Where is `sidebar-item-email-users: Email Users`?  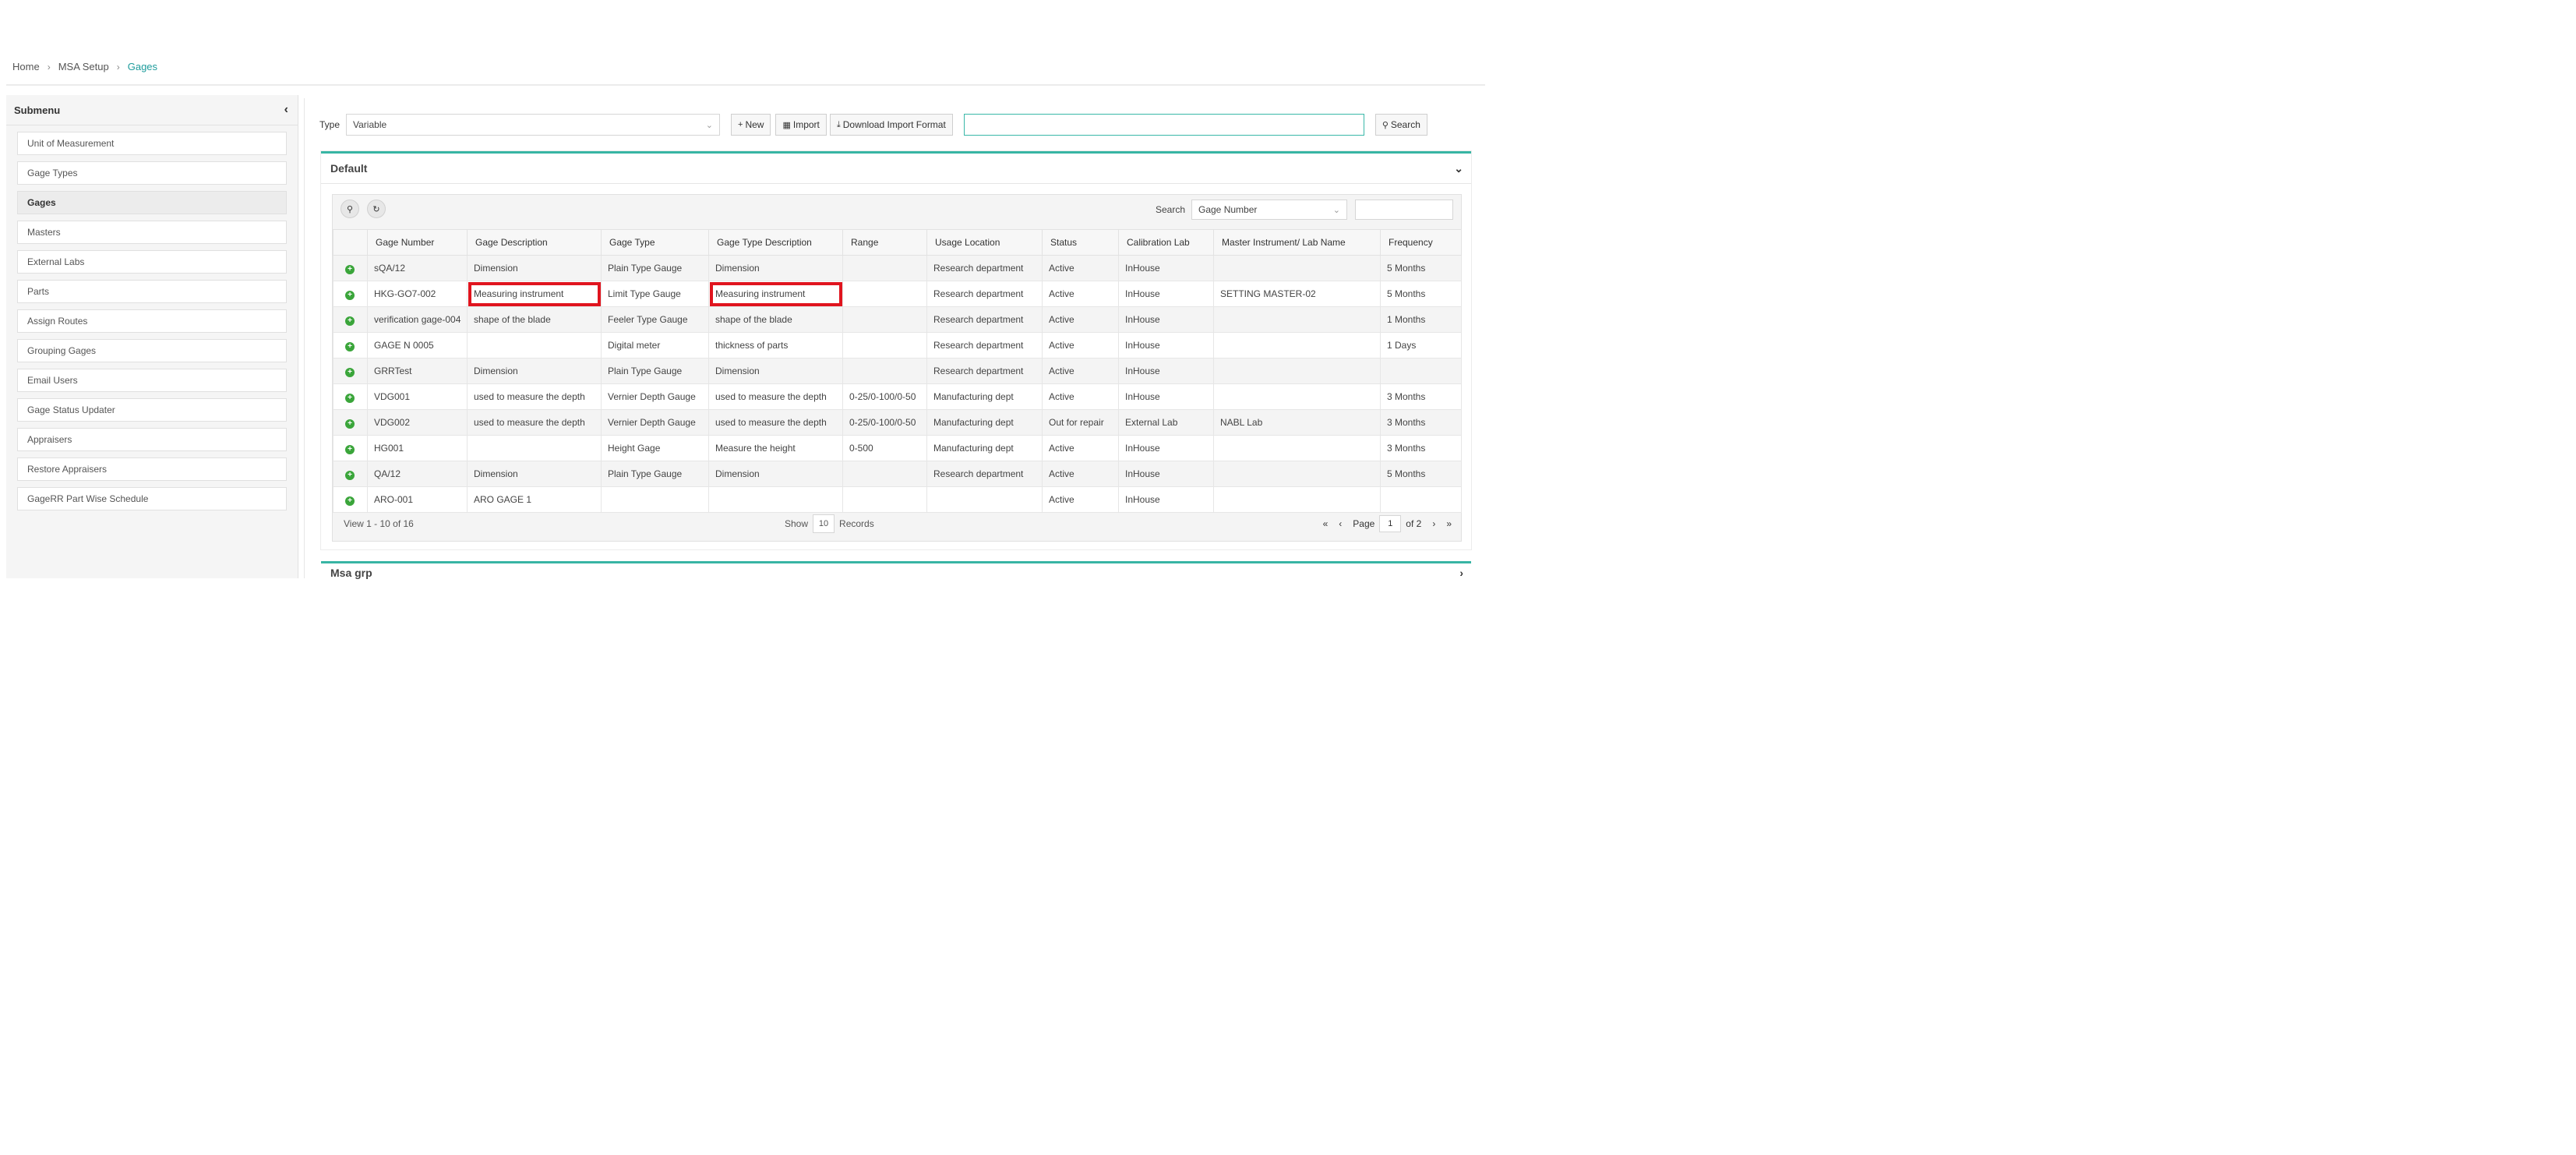
sidebar-item-email-users: Email Users is located at coordinates (152, 380).